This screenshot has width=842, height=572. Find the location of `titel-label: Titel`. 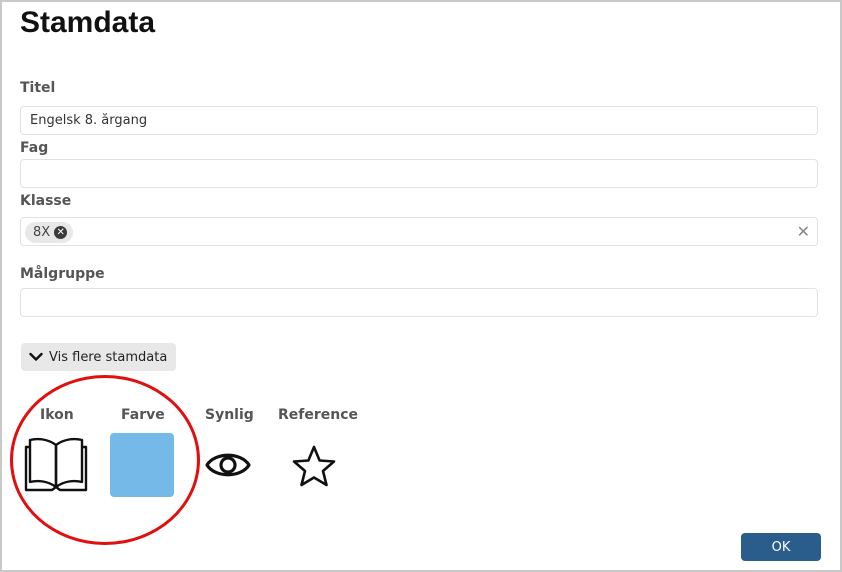

titel-label: Titel is located at coordinates (38, 88).